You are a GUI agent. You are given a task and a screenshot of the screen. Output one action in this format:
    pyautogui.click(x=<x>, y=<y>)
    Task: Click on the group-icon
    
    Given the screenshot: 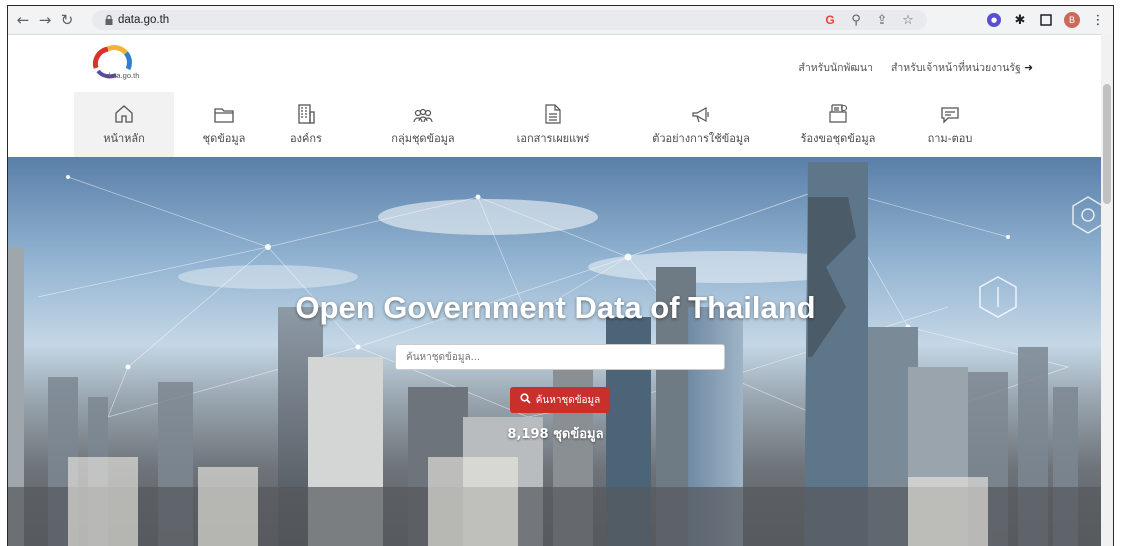 What is the action you would take?
    pyautogui.click(x=423, y=113)
    